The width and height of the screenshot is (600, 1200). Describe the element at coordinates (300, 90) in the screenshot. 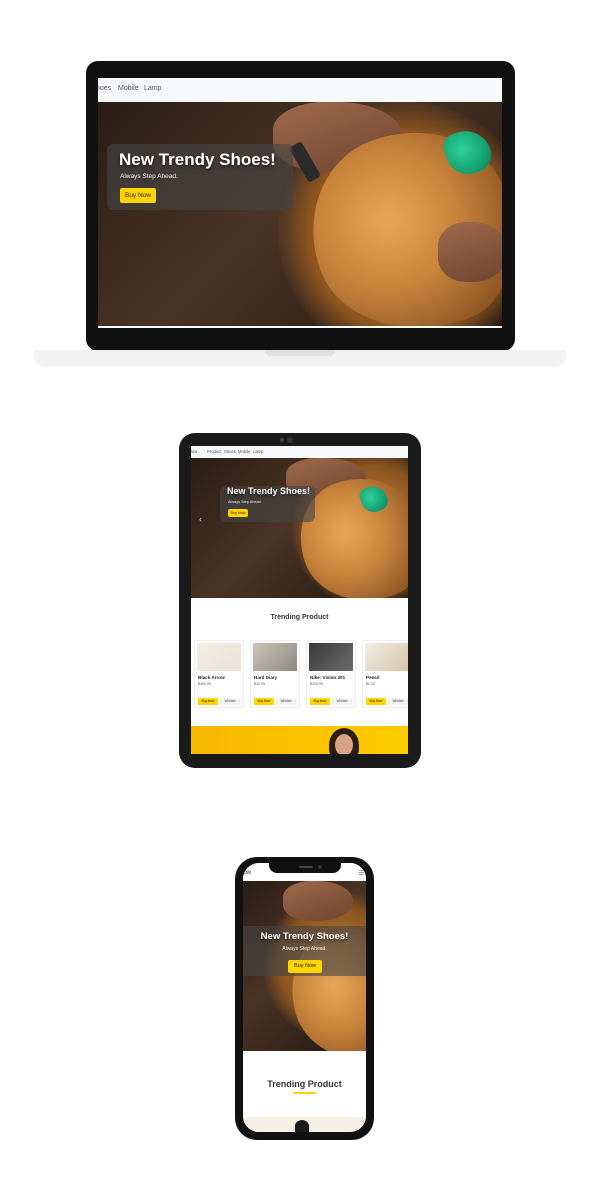

I see `laptop-navbar: hoes Mobile Lamp` at that location.